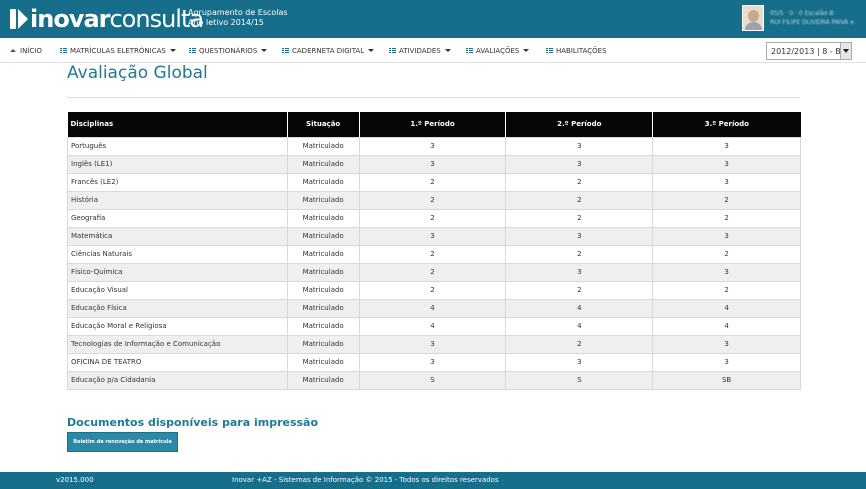 Image resolution: width=866 pixels, height=489 pixels. Describe the element at coordinates (806, 51) in the screenshot. I see `school-year-select-value: 2012/2013 | 8 - B` at that location.